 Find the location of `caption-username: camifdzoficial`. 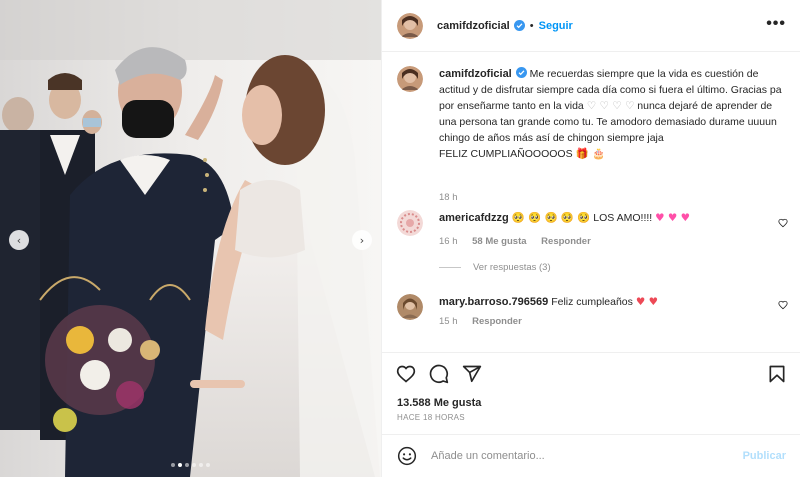

caption-username: camifdzoficial is located at coordinates (475, 74).